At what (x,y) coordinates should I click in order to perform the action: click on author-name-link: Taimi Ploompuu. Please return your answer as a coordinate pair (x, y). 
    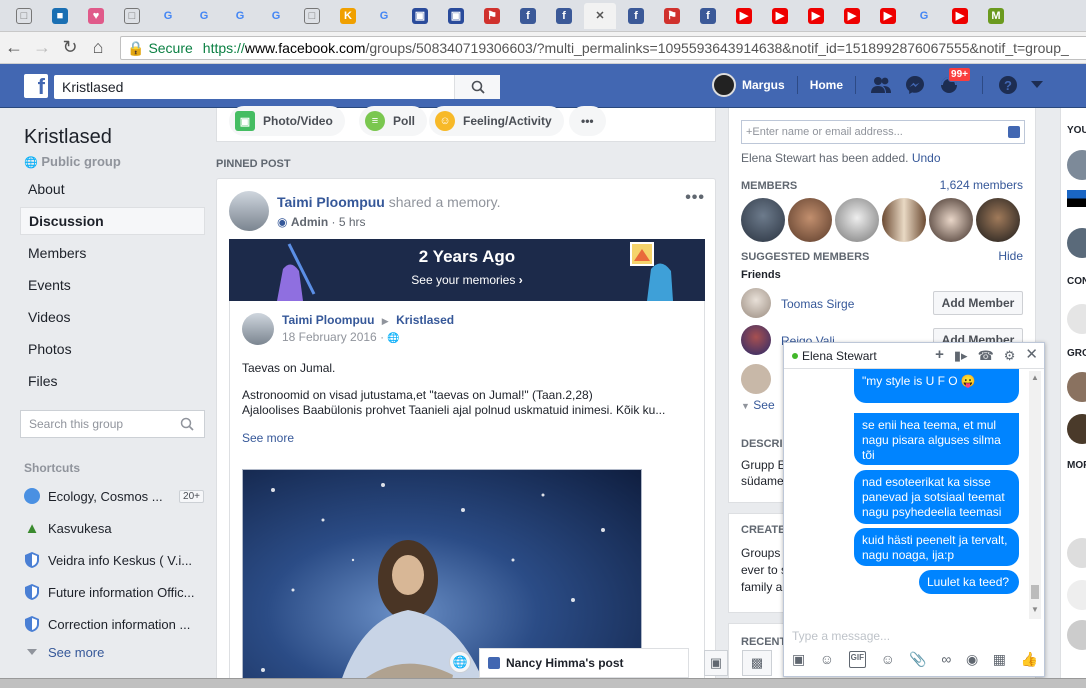
    Looking at the image, I should click on (331, 202).